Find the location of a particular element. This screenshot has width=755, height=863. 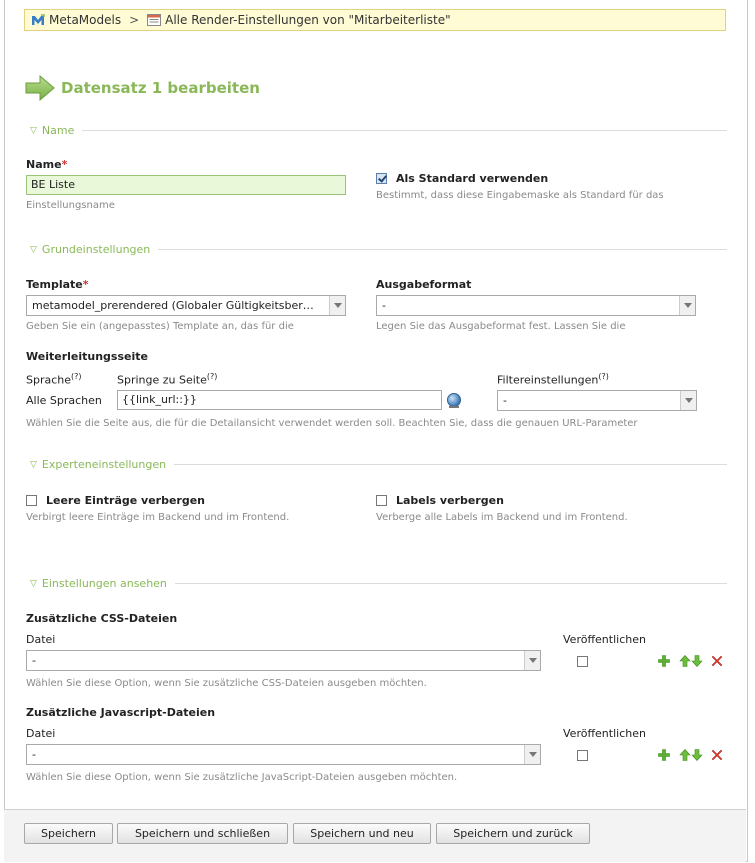

default-checkbox is located at coordinates (381, 178).